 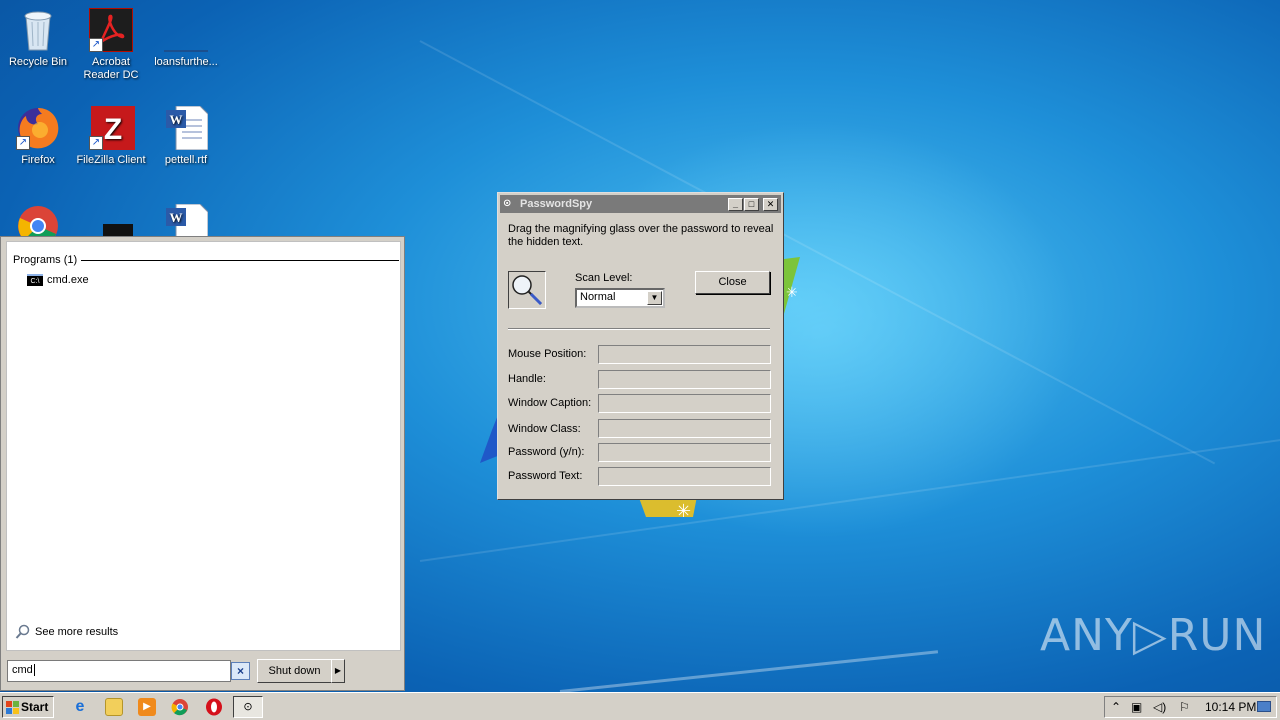 What do you see at coordinates (111, 30) in the screenshot?
I see `acrobat-icon: ↗` at bounding box center [111, 30].